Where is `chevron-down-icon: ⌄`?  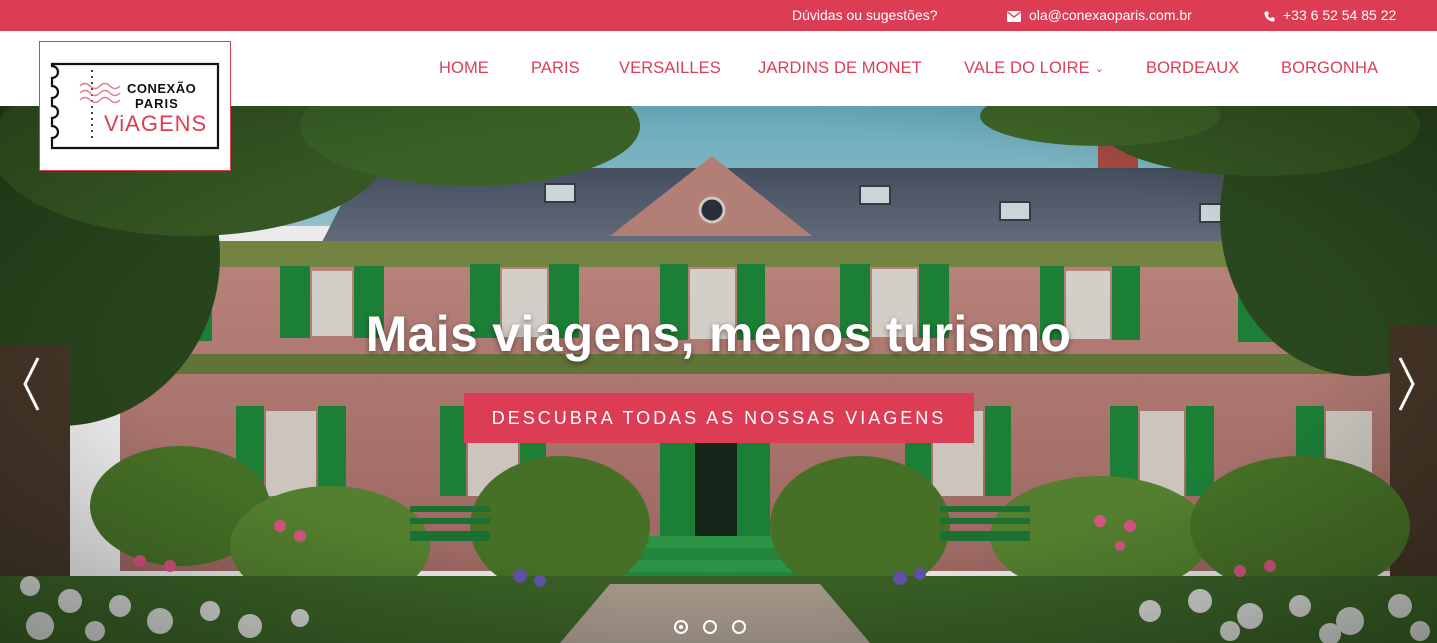 chevron-down-icon: ⌄ is located at coordinates (1099, 69).